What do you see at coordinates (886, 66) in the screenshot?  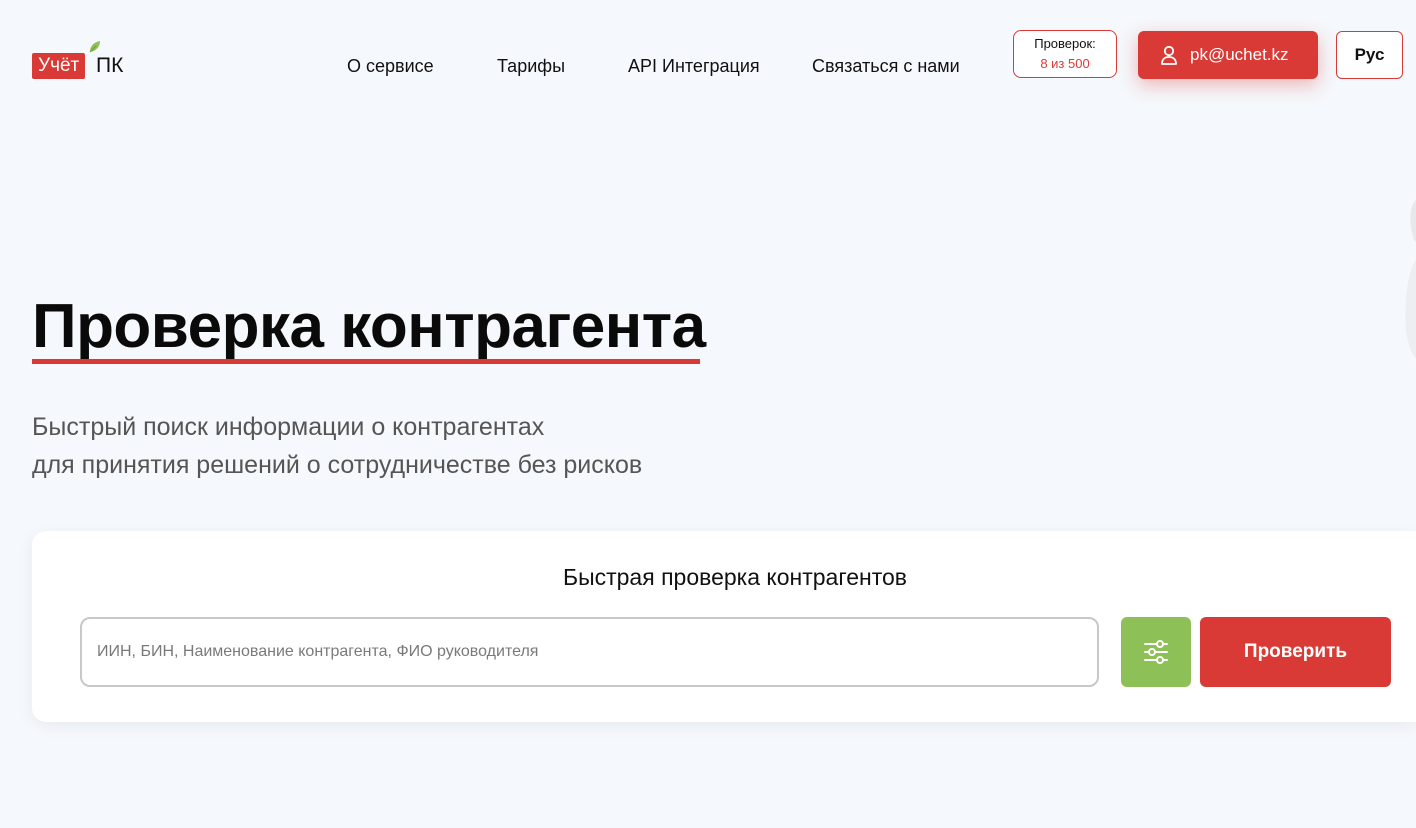 I see `nav-item-contact: Связаться с нами` at bounding box center [886, 66].